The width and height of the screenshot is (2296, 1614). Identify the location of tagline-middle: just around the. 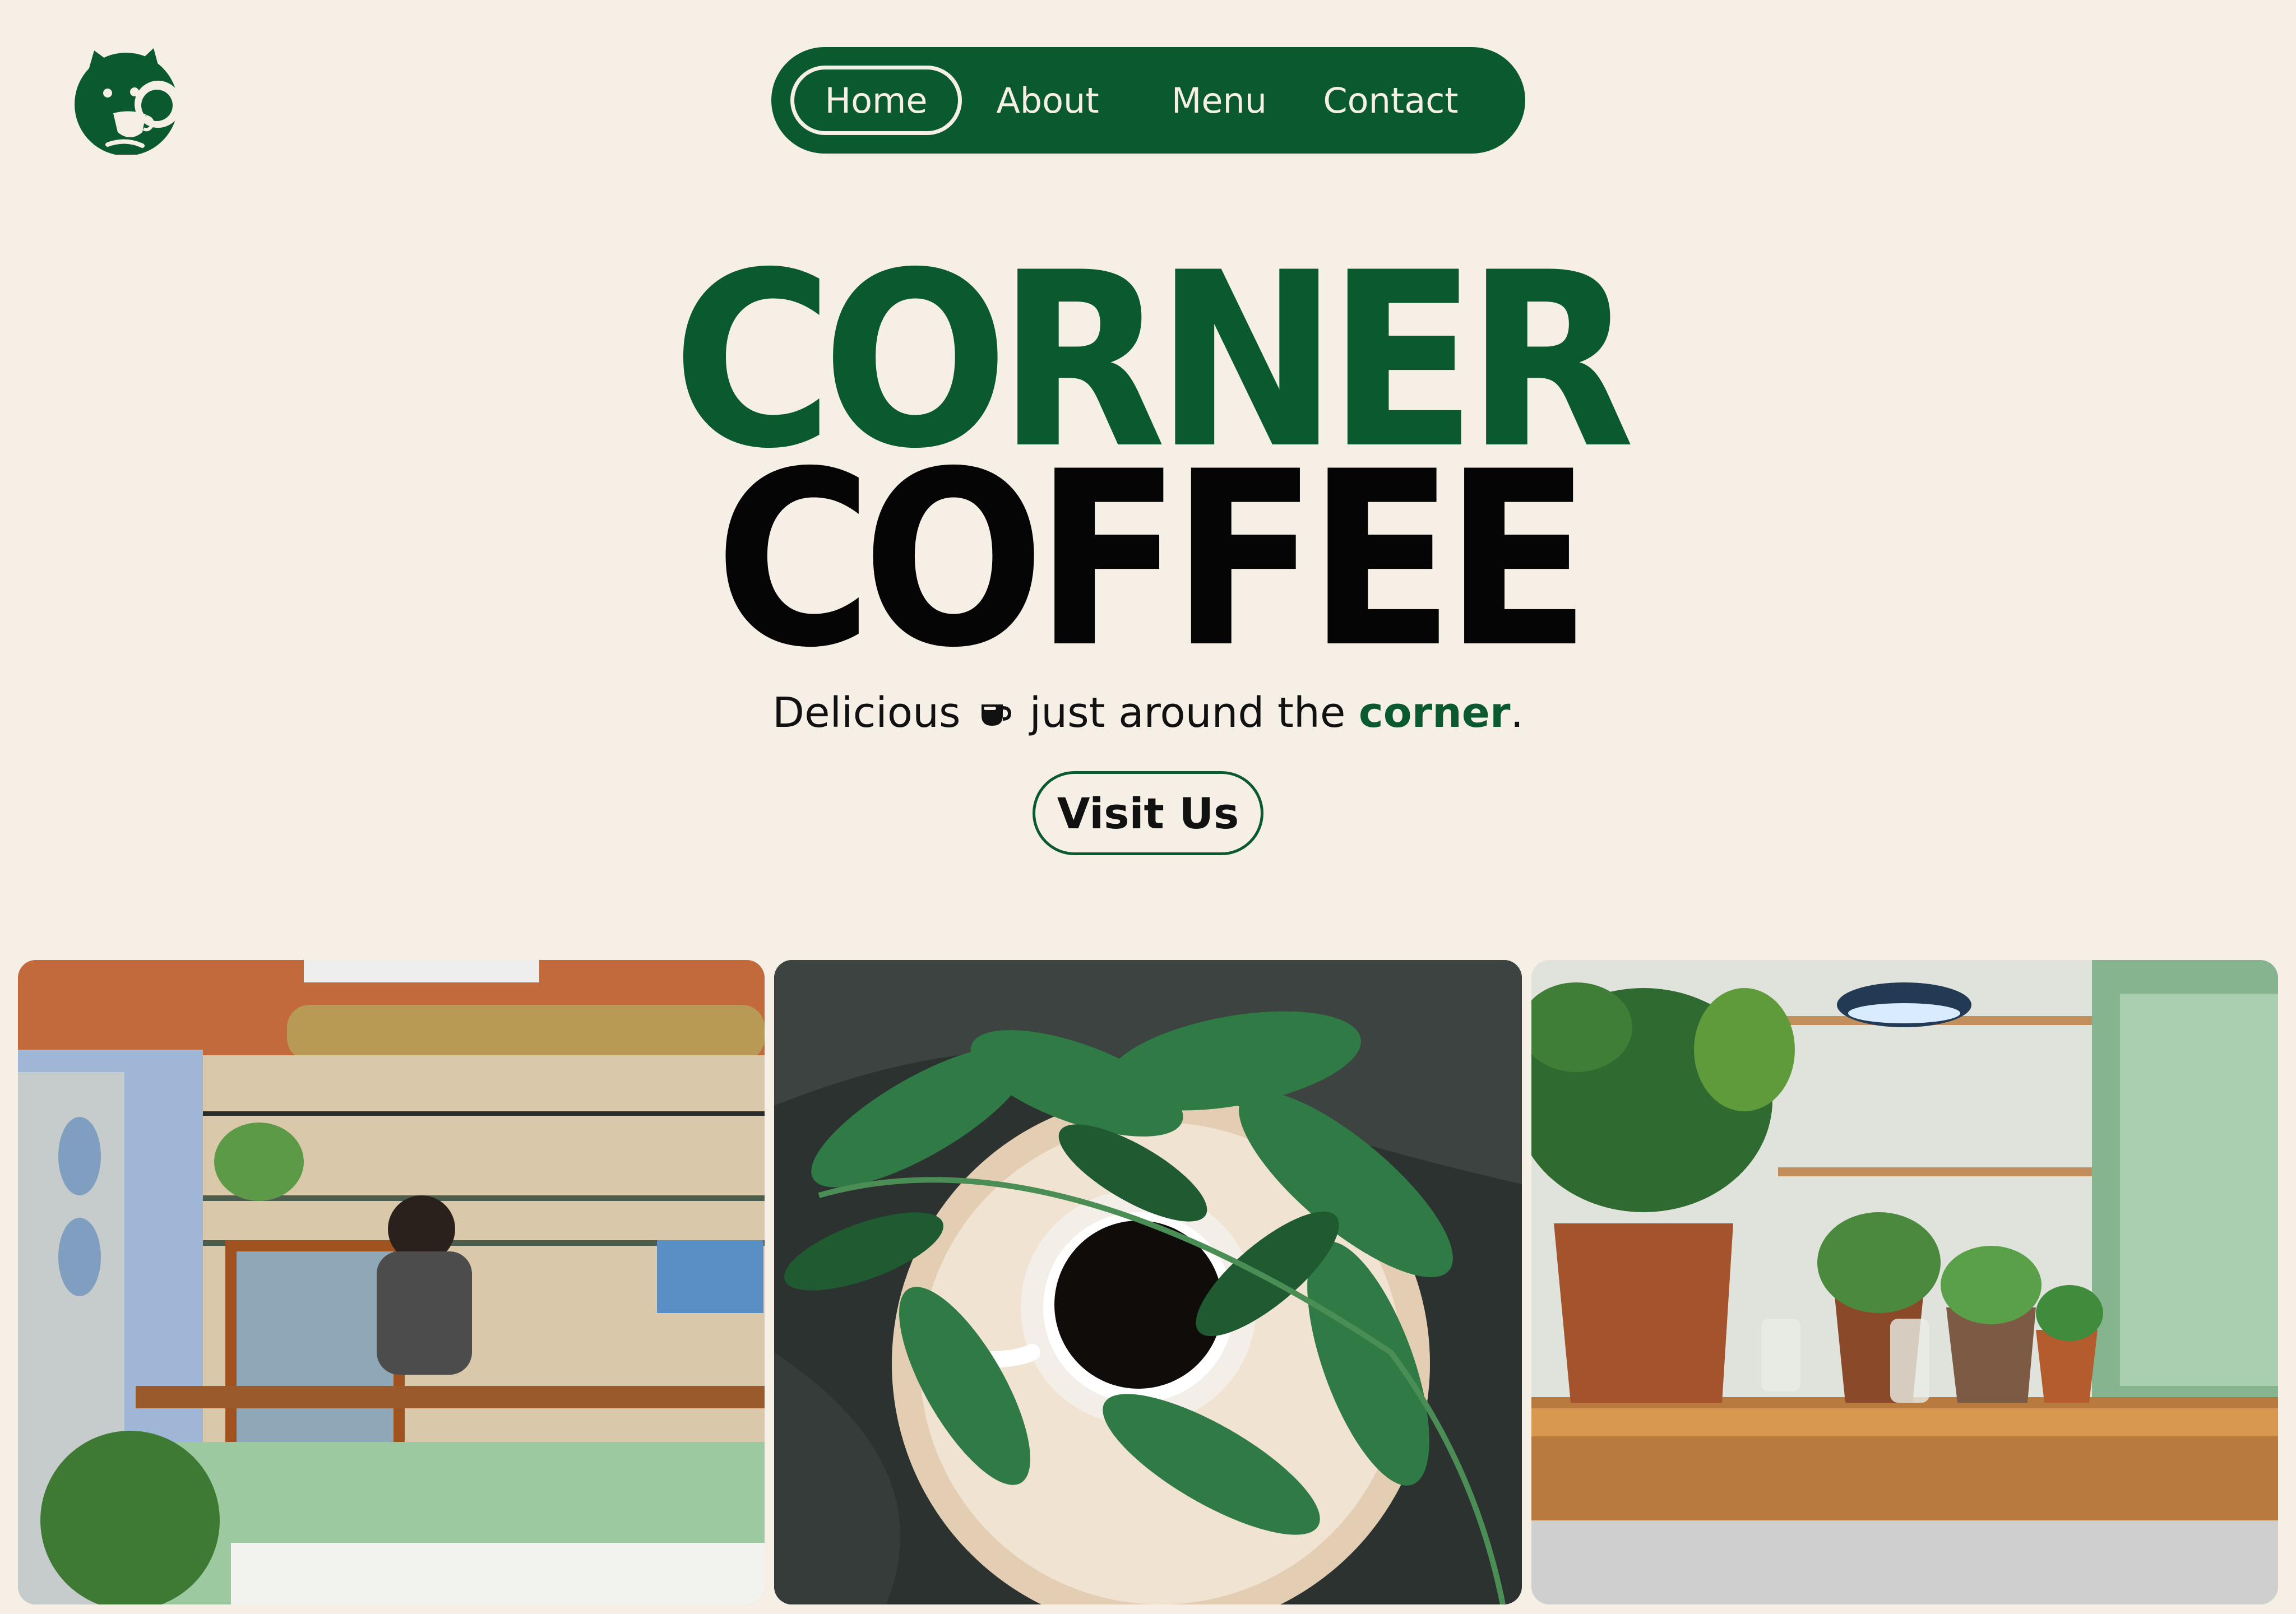
(1187, 713).